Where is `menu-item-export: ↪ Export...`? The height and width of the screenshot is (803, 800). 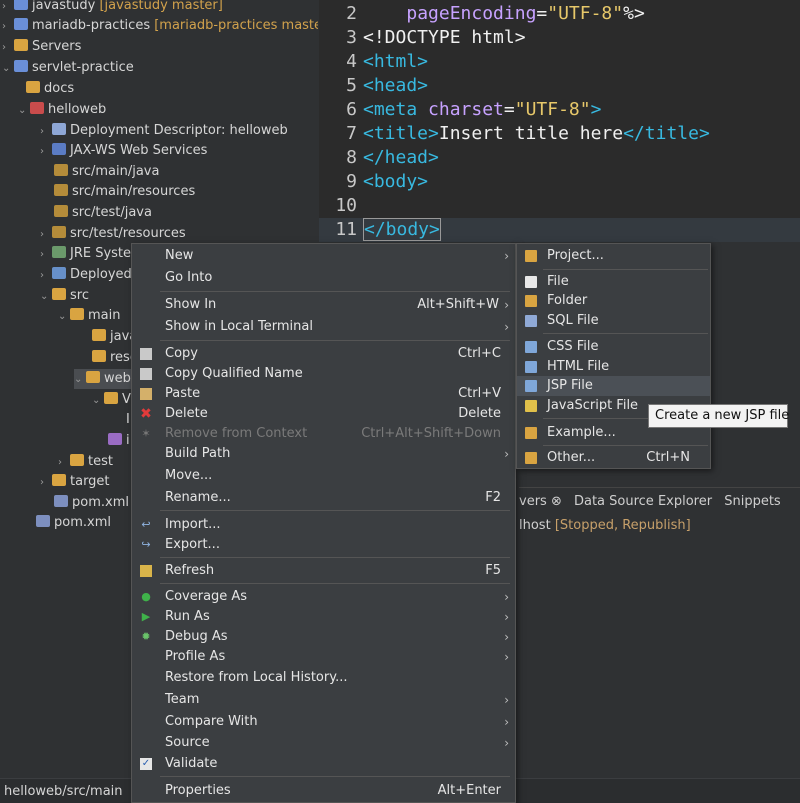 menu-item-export: ↪ Export... is located at coordinates (323, 545).